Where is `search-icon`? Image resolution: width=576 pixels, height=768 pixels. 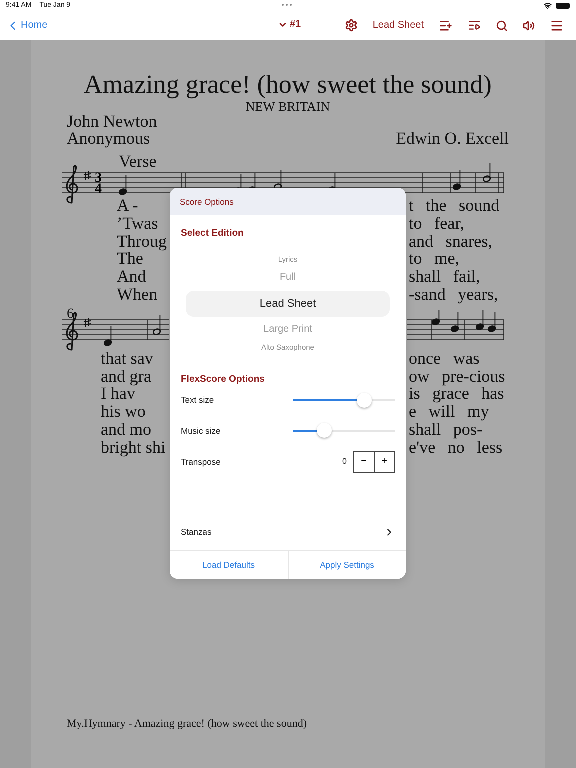 search-icon is located at coordinates (502, 26).